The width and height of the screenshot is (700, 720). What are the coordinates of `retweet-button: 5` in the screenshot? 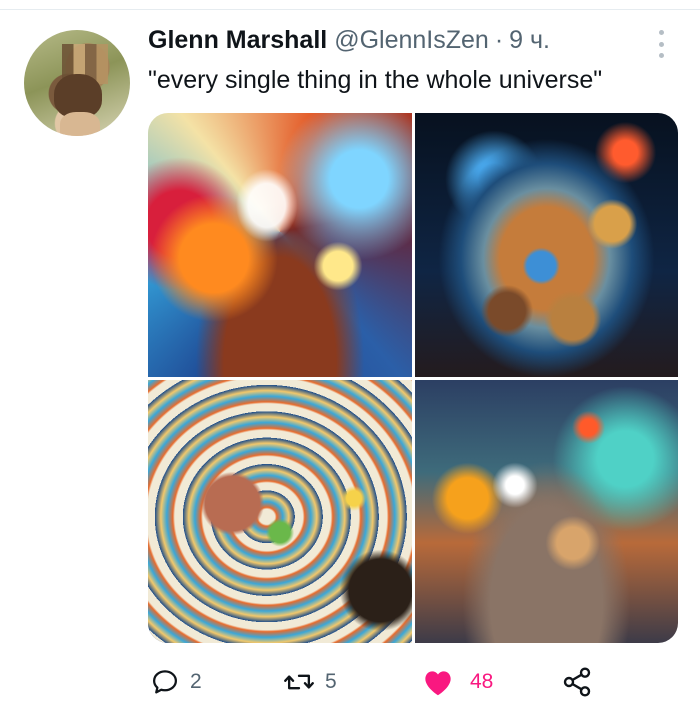 It's located at (310, 682).